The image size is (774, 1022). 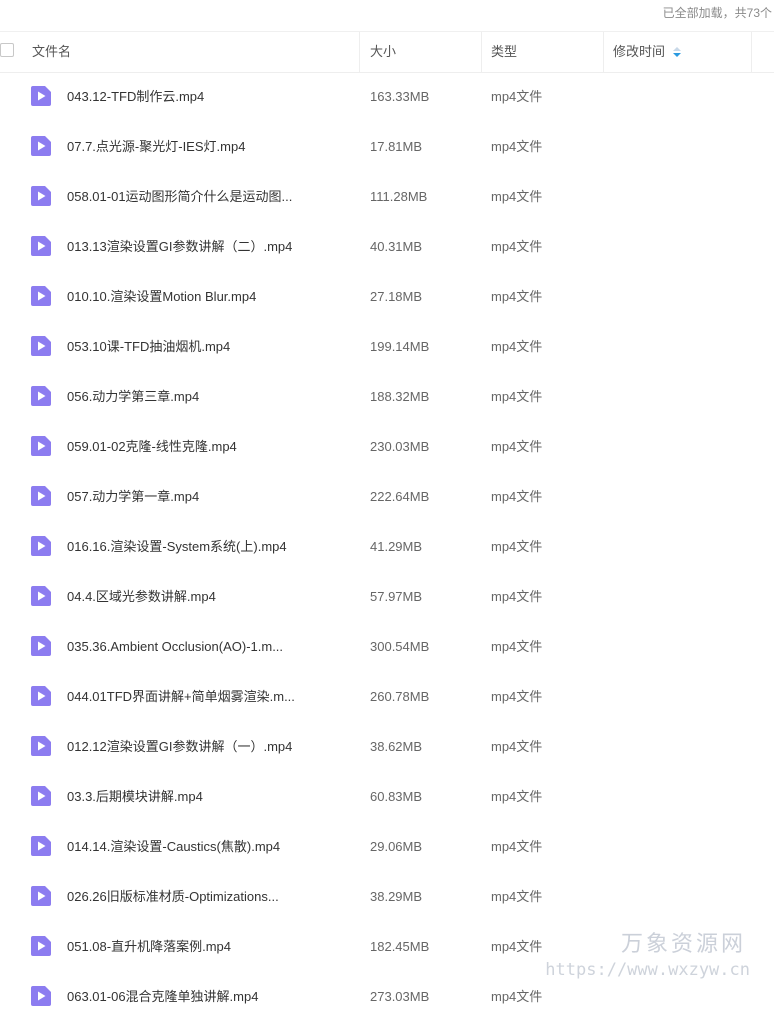 I want to click on file-name: 04.4.区域光参数讲解.mp4, so click(x=141, y=597).